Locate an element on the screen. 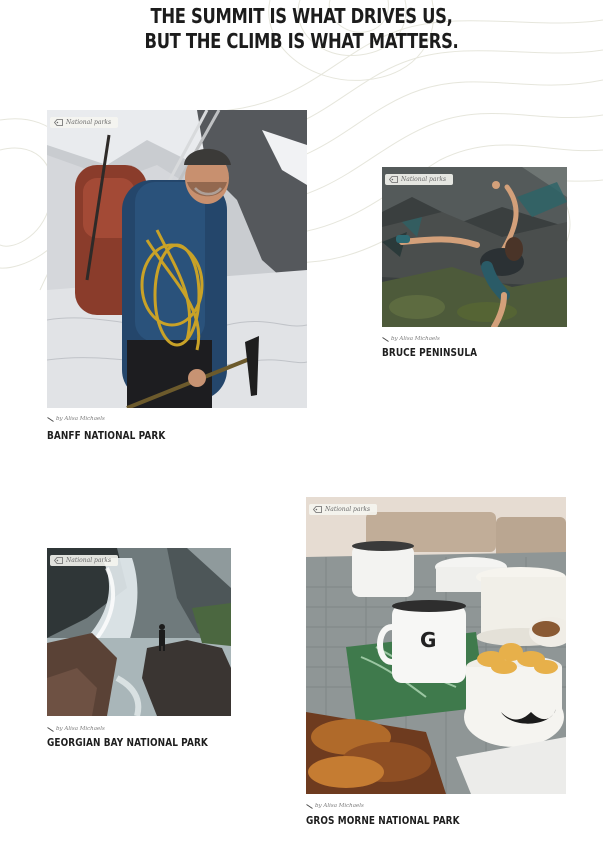 The image size is (603, 847). post-title: GEORGIAN BAY NATIONAL PARK is located at coordinates (127, 743).